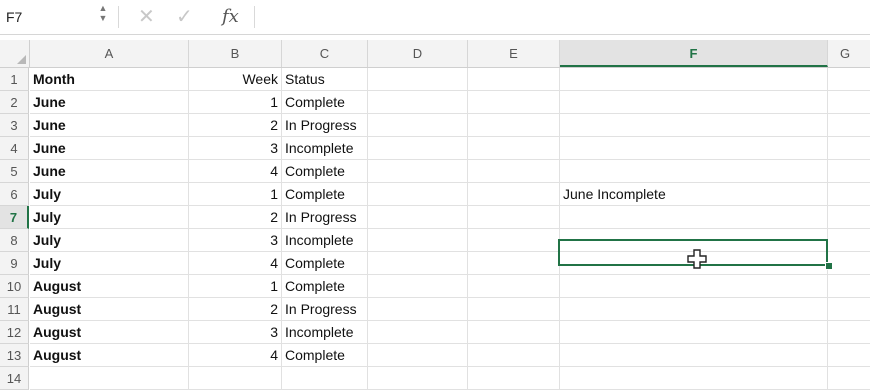  I want to click on row-header: 6, so click(14, 194).